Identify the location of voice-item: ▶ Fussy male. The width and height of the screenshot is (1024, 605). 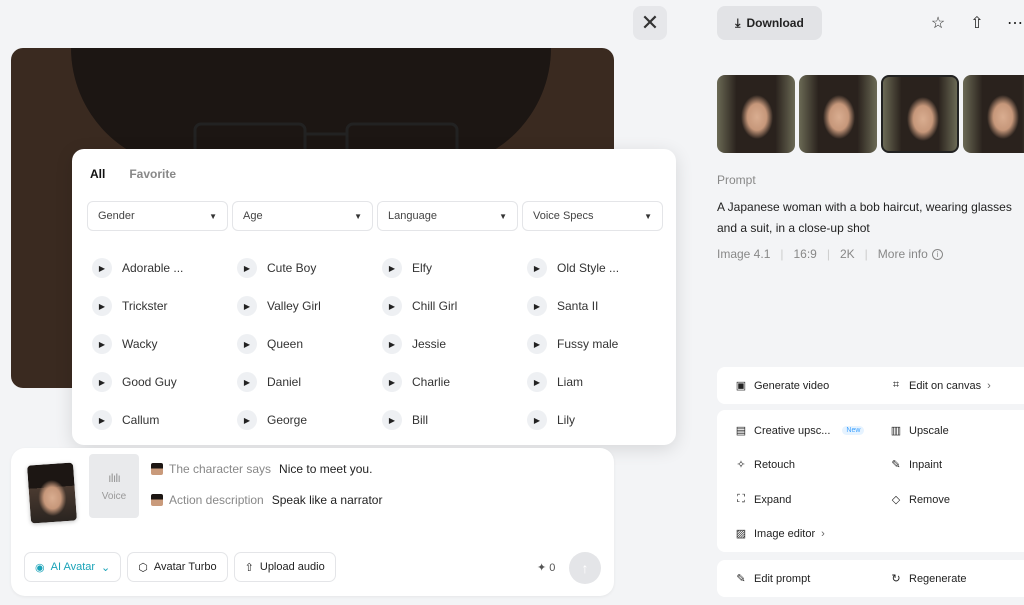
(599, 344).